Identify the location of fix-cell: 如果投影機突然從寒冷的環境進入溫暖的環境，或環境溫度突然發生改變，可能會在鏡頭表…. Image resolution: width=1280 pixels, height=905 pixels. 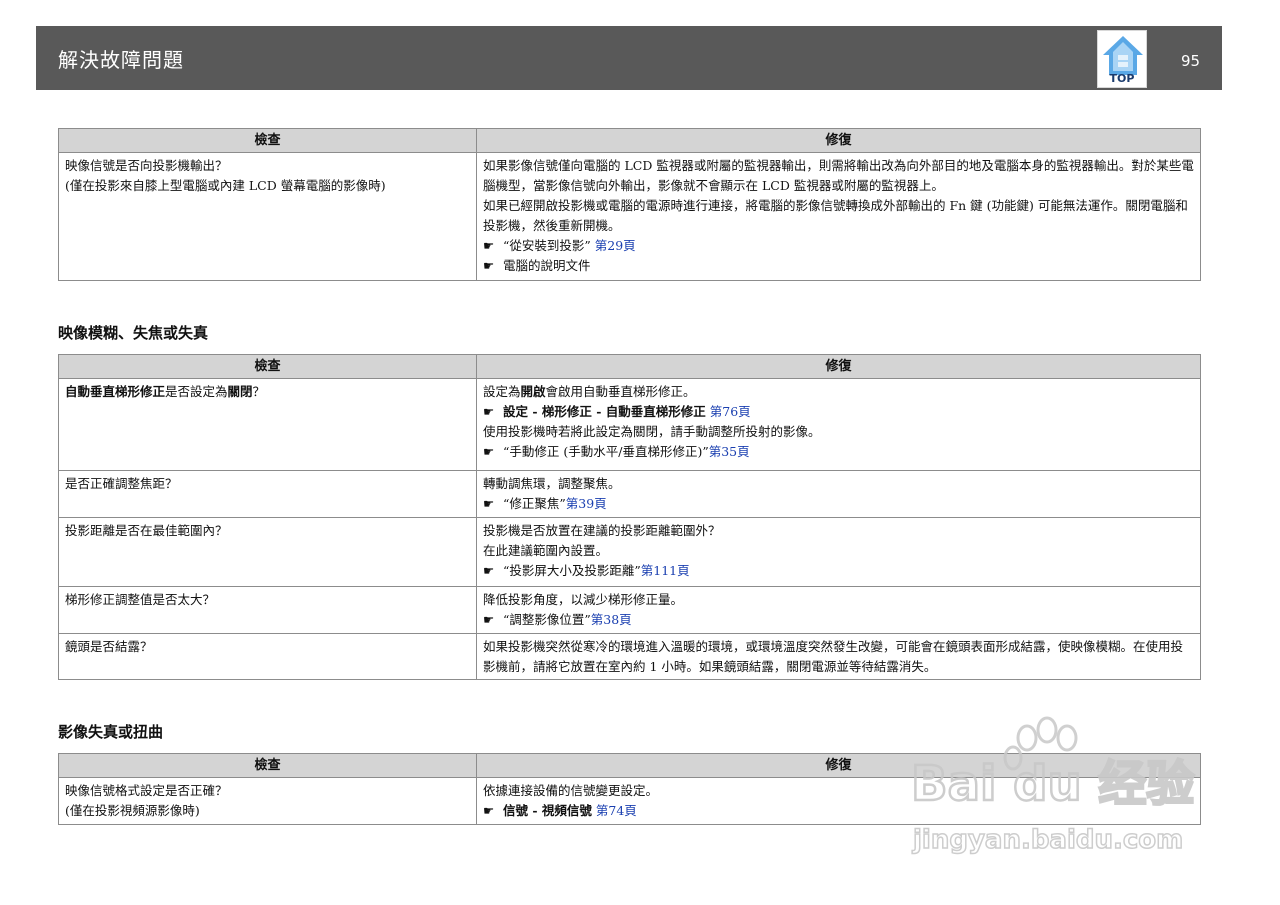
(838, 656).